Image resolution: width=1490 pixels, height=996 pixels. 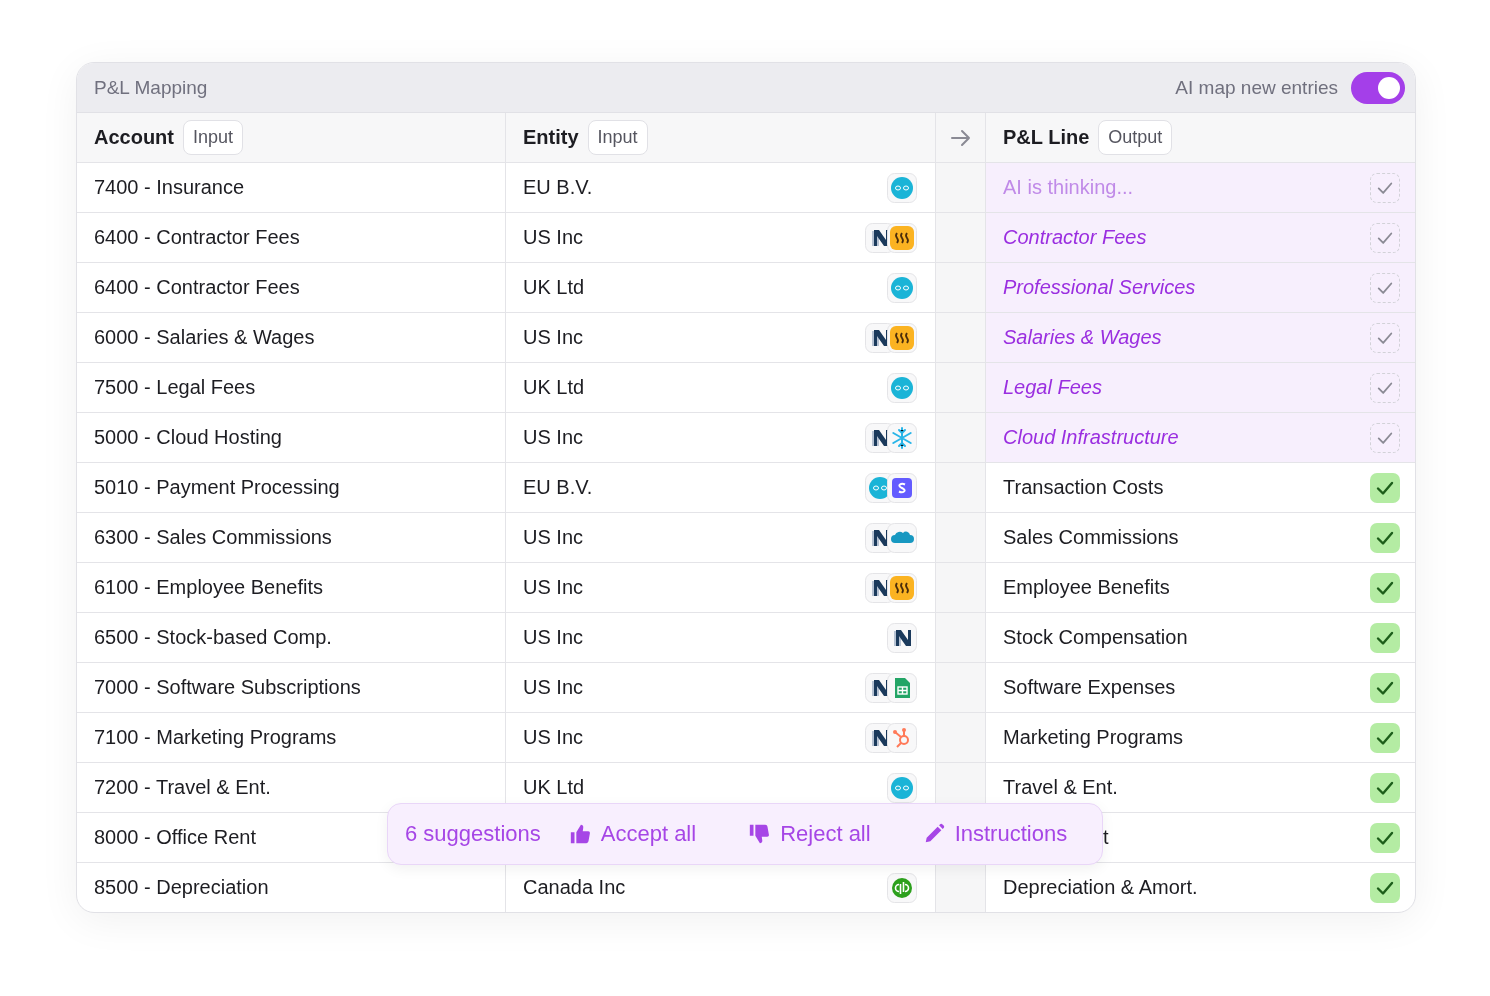 What do you see at coordinates (574, 887) in the screenshot?
I see `entity-name: Canada Inc` at bounding box center [574, 887].